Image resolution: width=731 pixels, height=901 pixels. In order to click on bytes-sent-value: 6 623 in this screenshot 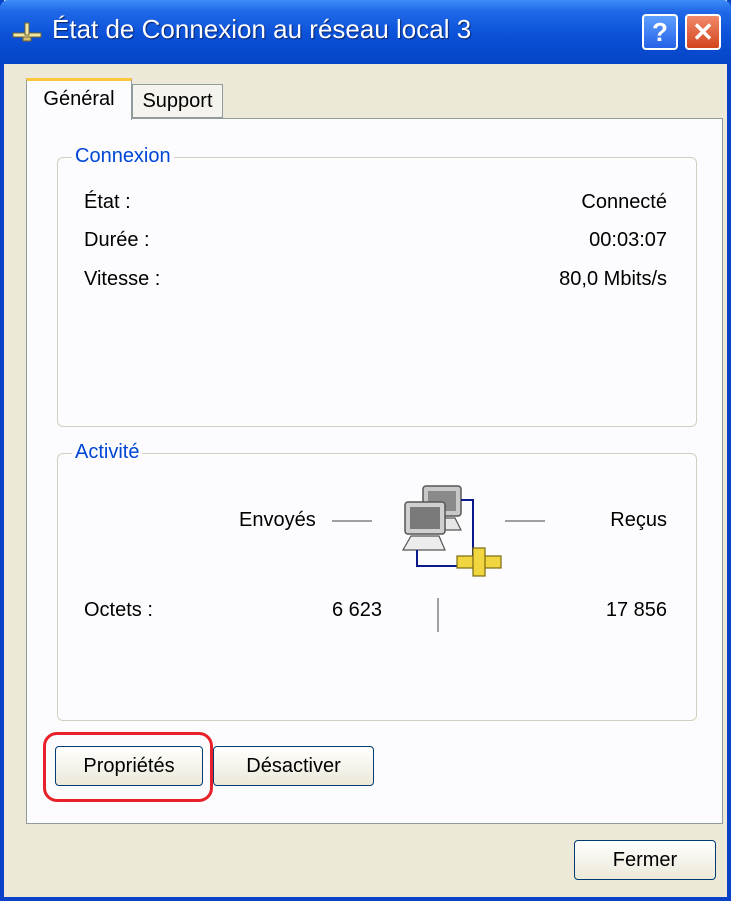, I will do `click(356, 610)`.